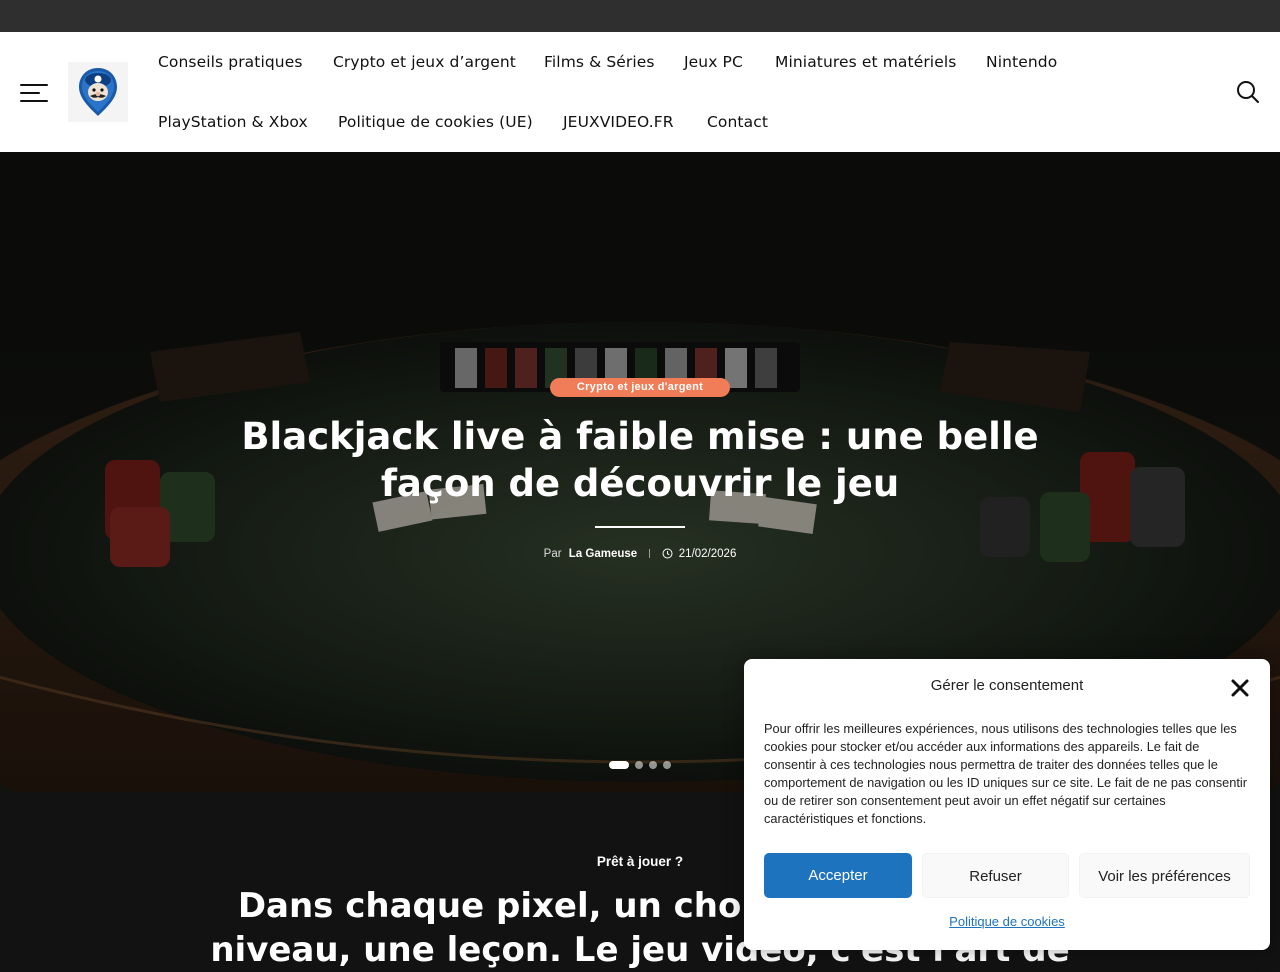  I want to click on cookie-policy-link: Politique de cookies, so click(997, 921).